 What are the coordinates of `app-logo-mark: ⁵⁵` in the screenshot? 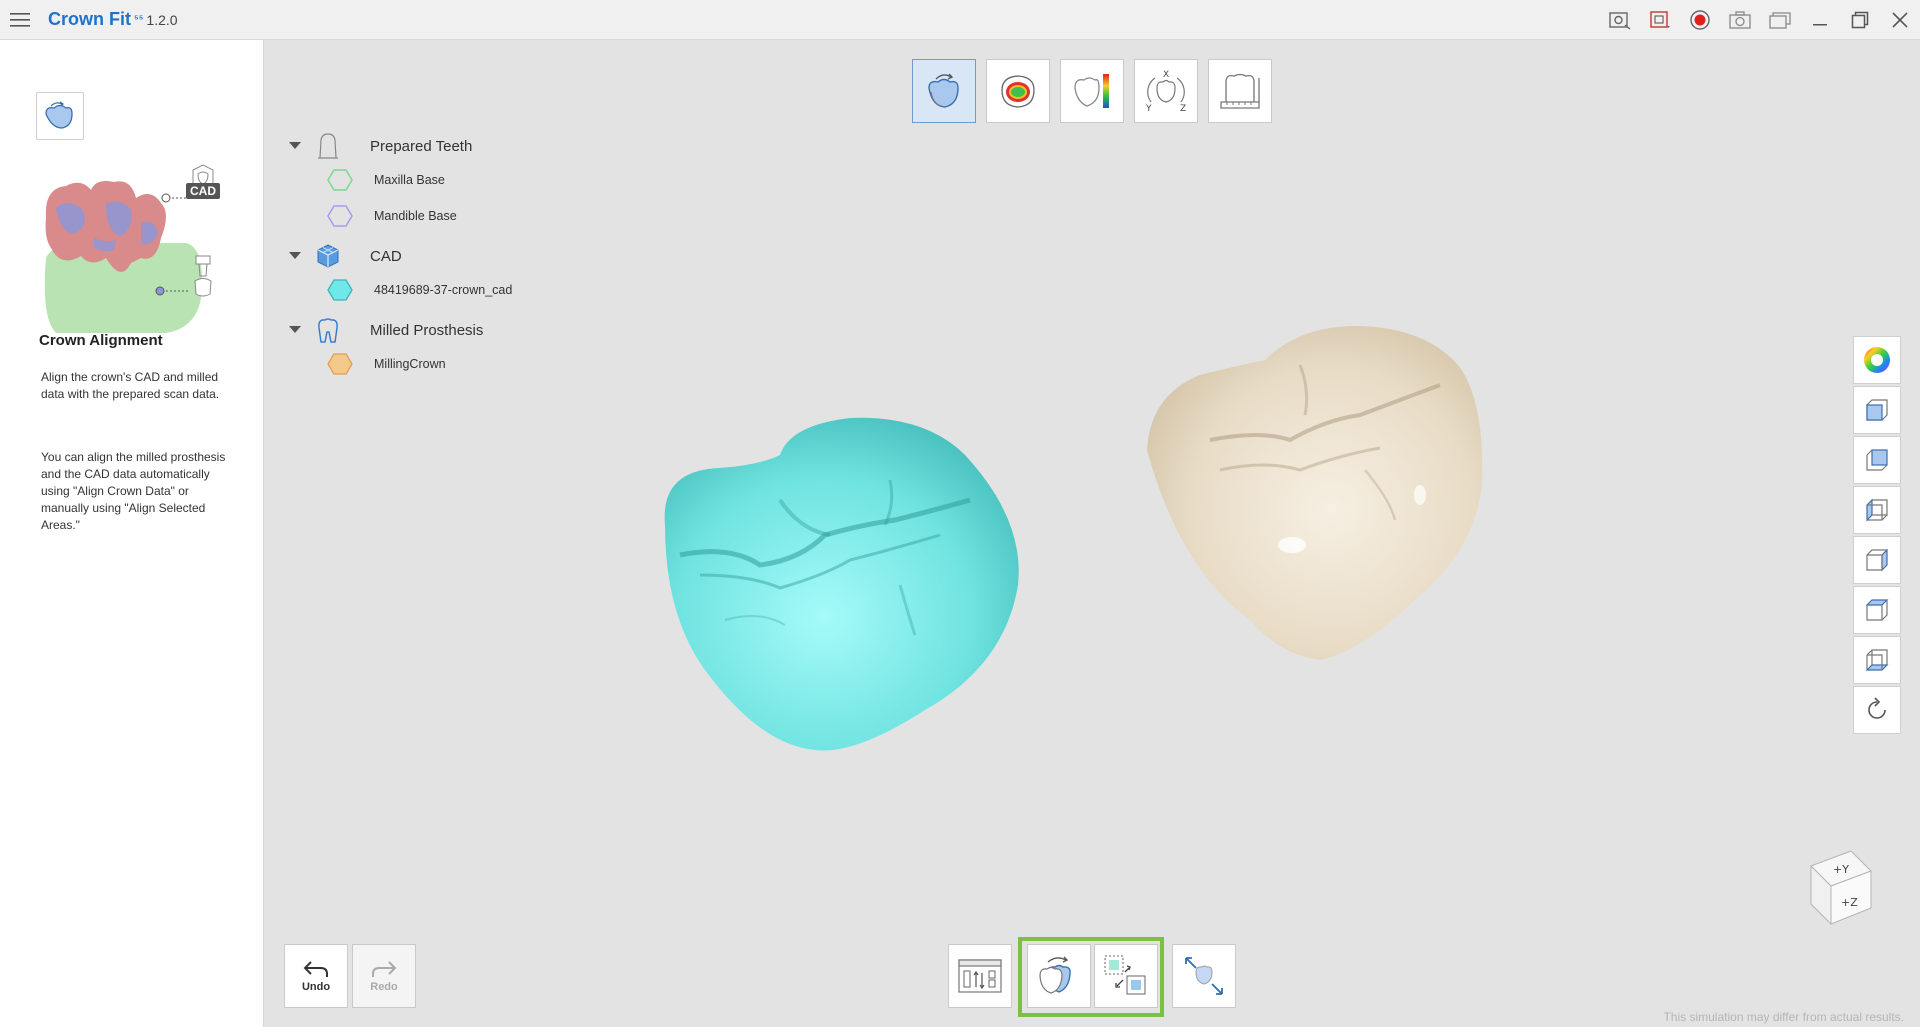 It's located at (139, 19).